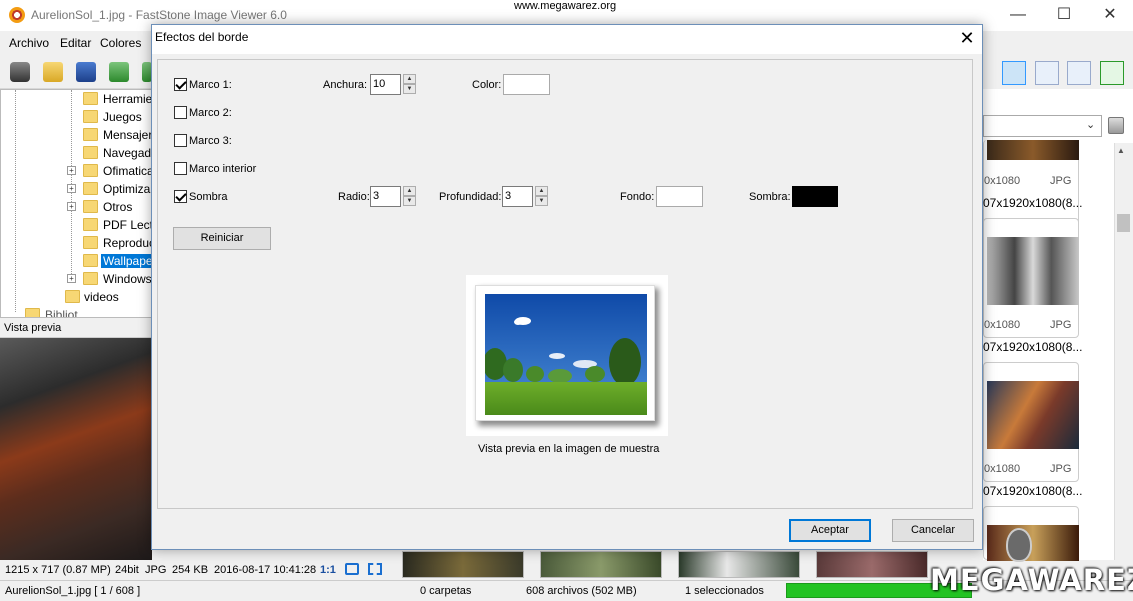 The width and height of the screenshot is (1133, 601). I want to click on fit-window-icon, so click(352, 569).